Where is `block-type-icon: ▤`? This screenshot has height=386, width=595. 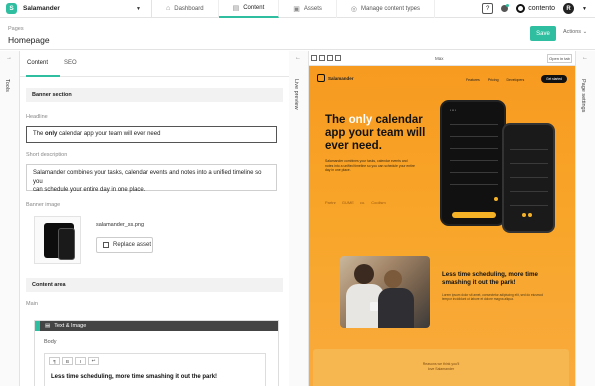 block-type-icon: ▤ is located at coordinates (48, 326).